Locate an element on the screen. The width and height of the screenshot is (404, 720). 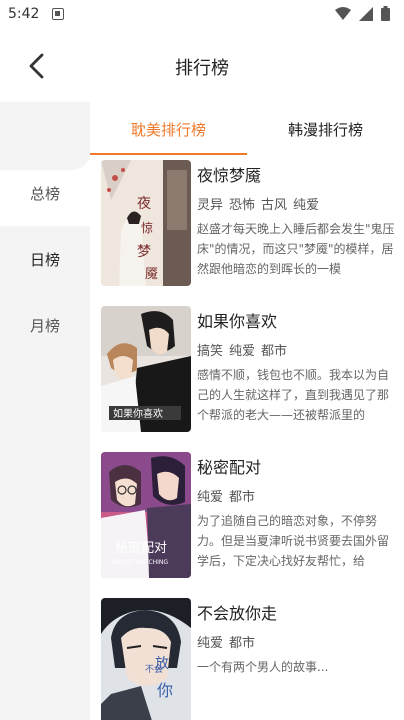
svg-text: 惊 is located at coordinates (147, 227).